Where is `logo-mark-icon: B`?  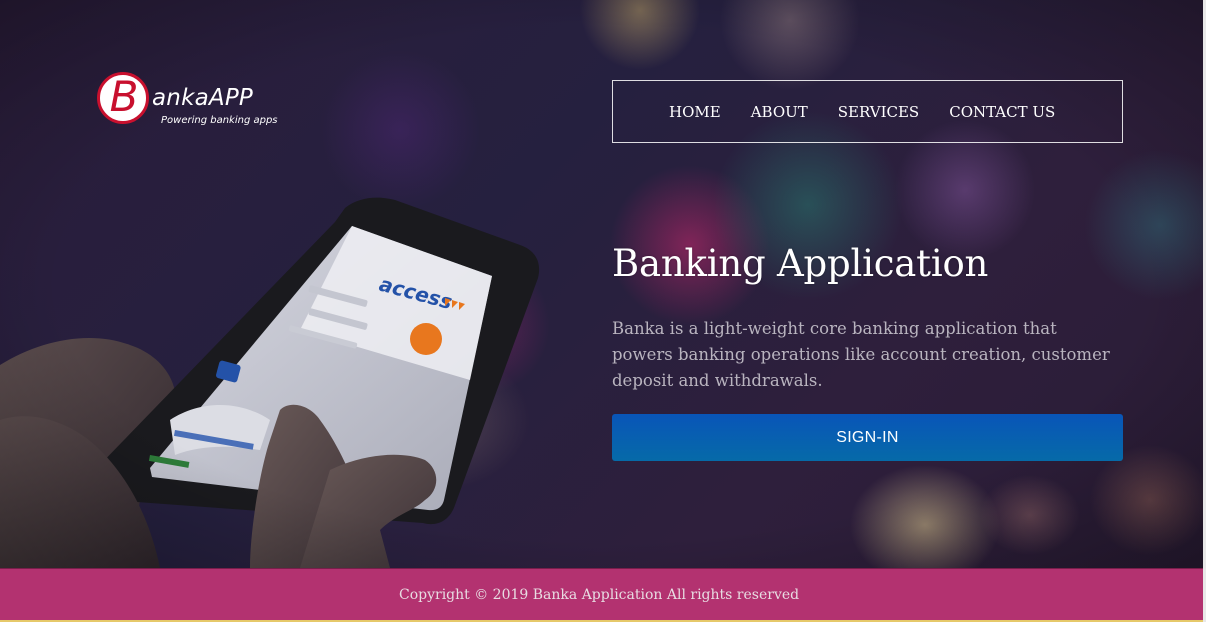
logo-mark-icon: B is located at coordinates (123, 98).